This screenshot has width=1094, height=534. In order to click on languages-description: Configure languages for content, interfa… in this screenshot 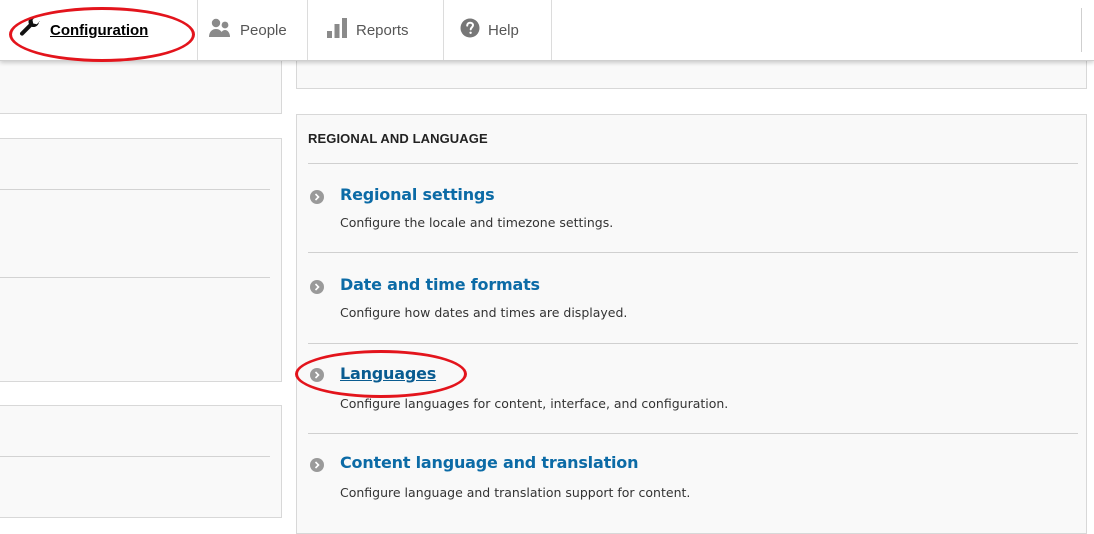, I will do `click(534, 403)`.